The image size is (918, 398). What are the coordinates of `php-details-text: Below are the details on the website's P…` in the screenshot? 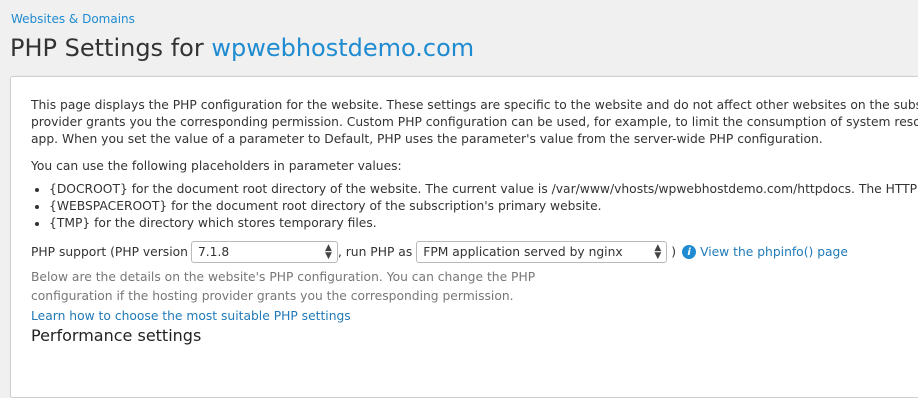 It's located at (474, 287).